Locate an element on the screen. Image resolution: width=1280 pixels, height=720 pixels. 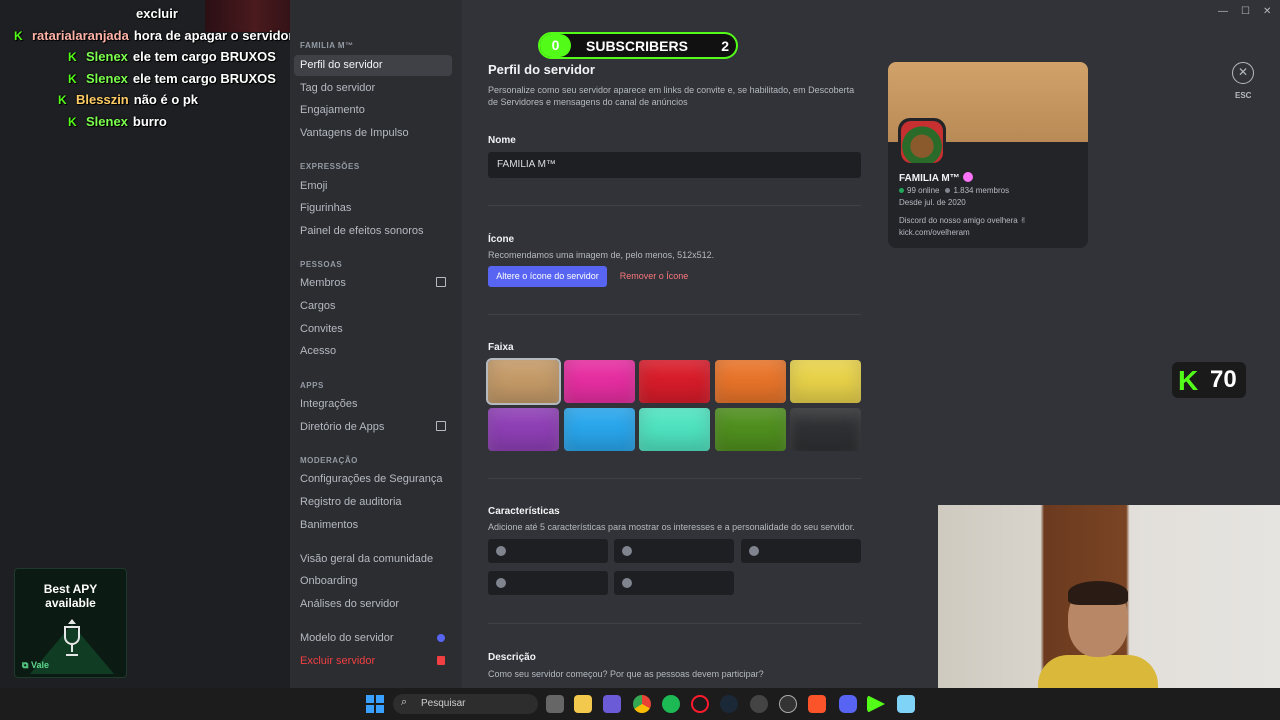
sidebar-item-boost-perks: Vantagens de Impulso is located at coordinates (373, 133).